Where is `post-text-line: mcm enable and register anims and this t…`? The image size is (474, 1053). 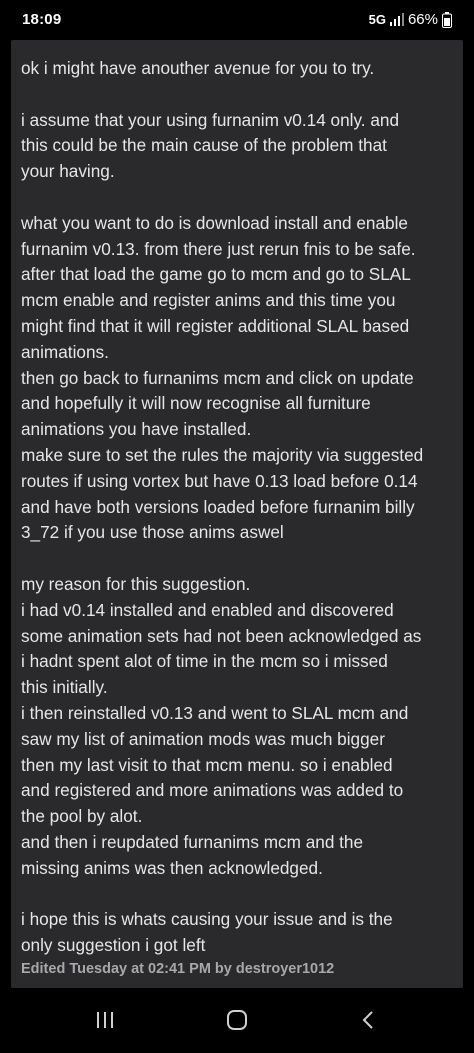 post-text-line: mcm enable and register anims and this t… is located at coordinates (208, 300).